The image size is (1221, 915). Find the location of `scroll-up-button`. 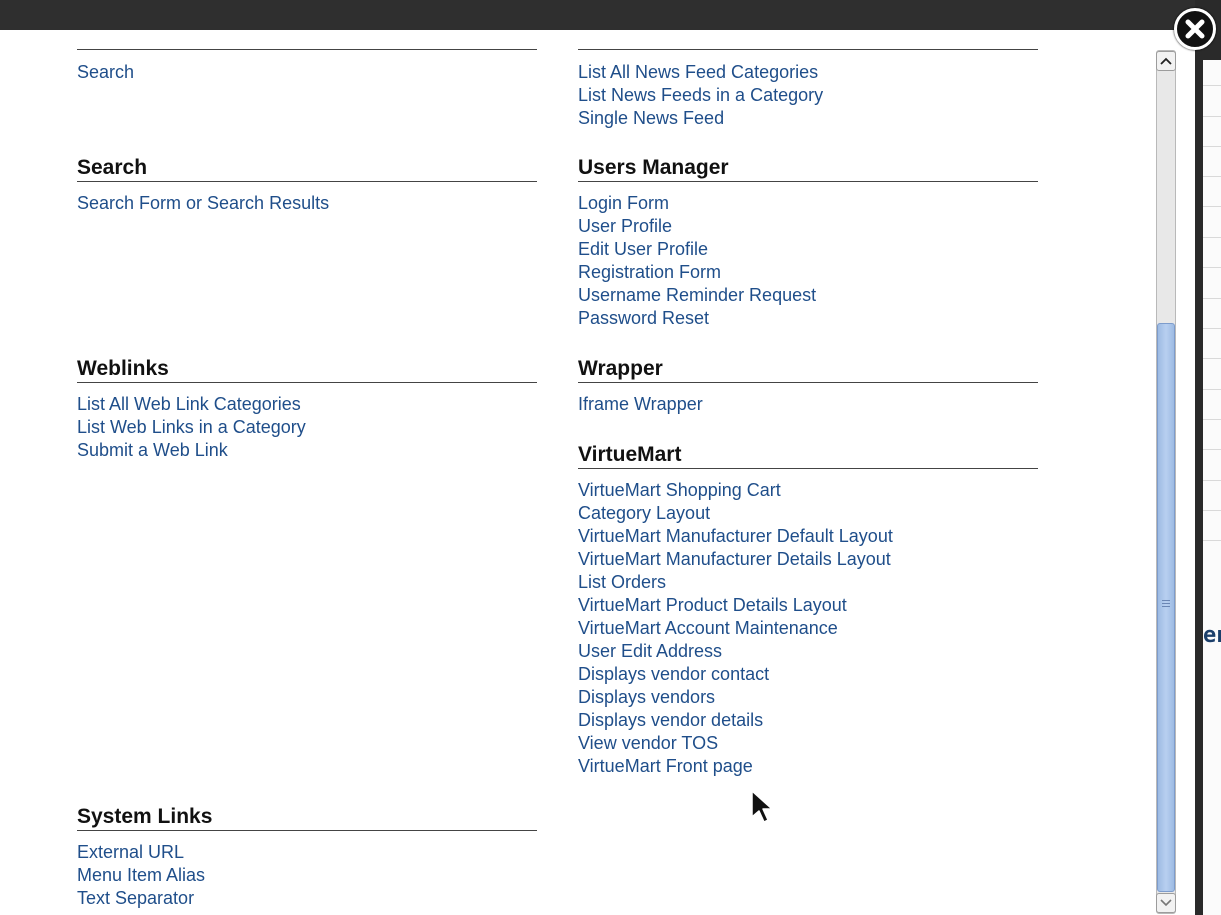

scroll-up-button is located at coordinates (1166, 61).